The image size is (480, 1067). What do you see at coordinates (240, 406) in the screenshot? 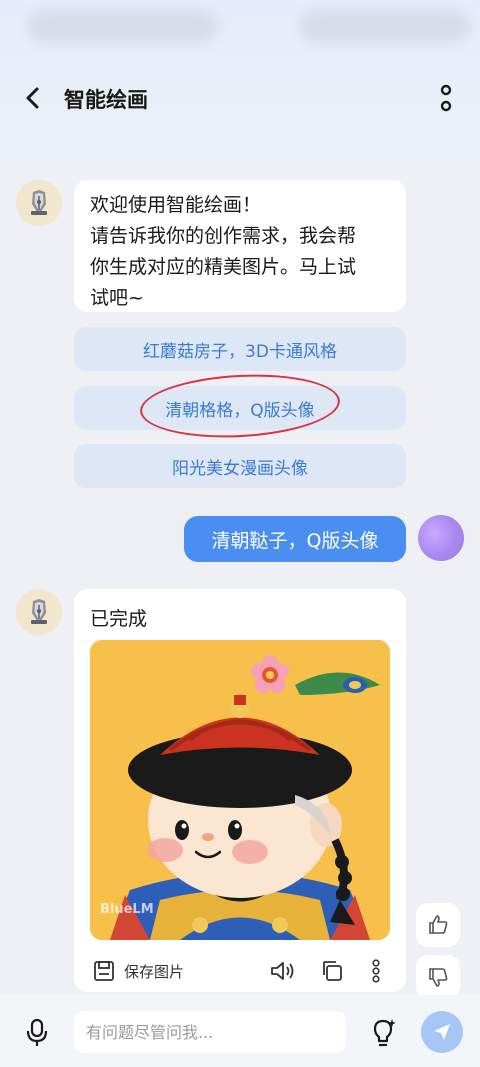
I see `annotation-circle` at bounding box center [240, 406].